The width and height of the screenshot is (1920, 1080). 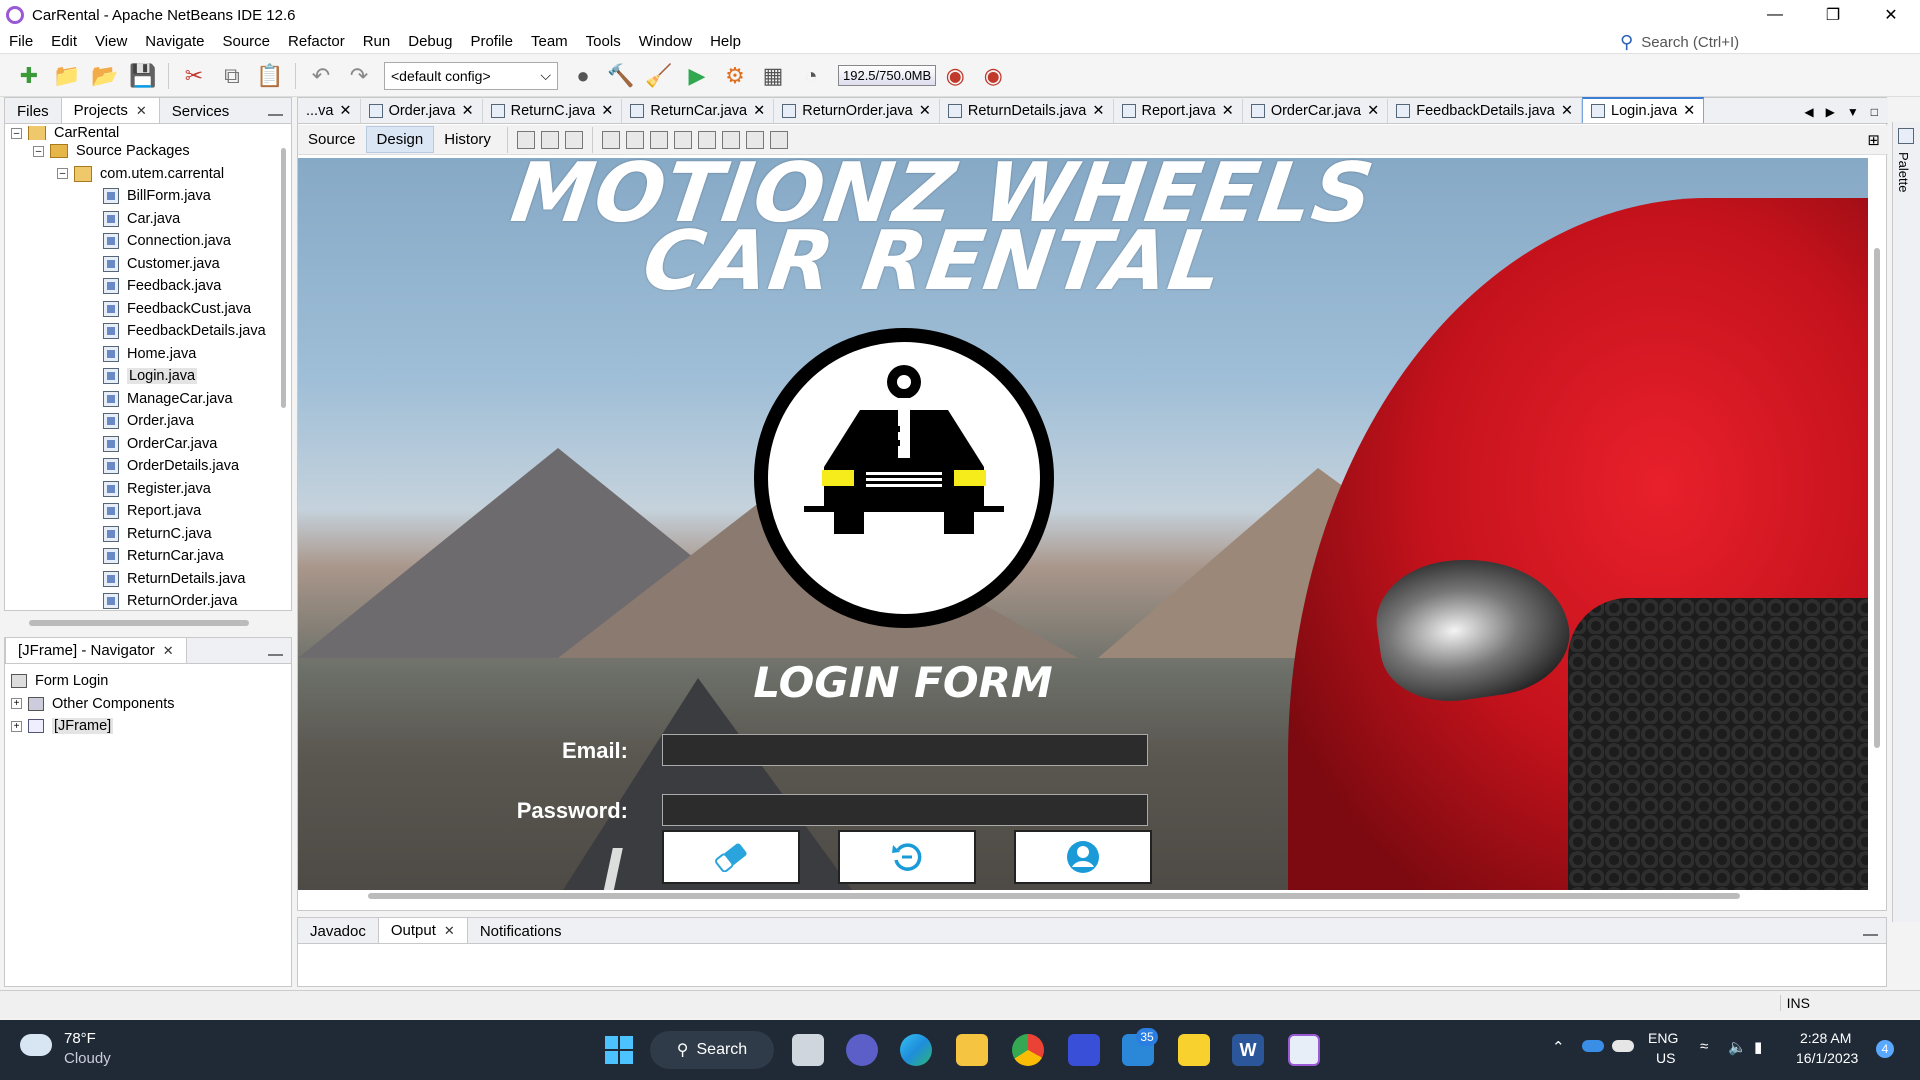 I want to click on minimize-button: —, so click(x=1775, y=15).